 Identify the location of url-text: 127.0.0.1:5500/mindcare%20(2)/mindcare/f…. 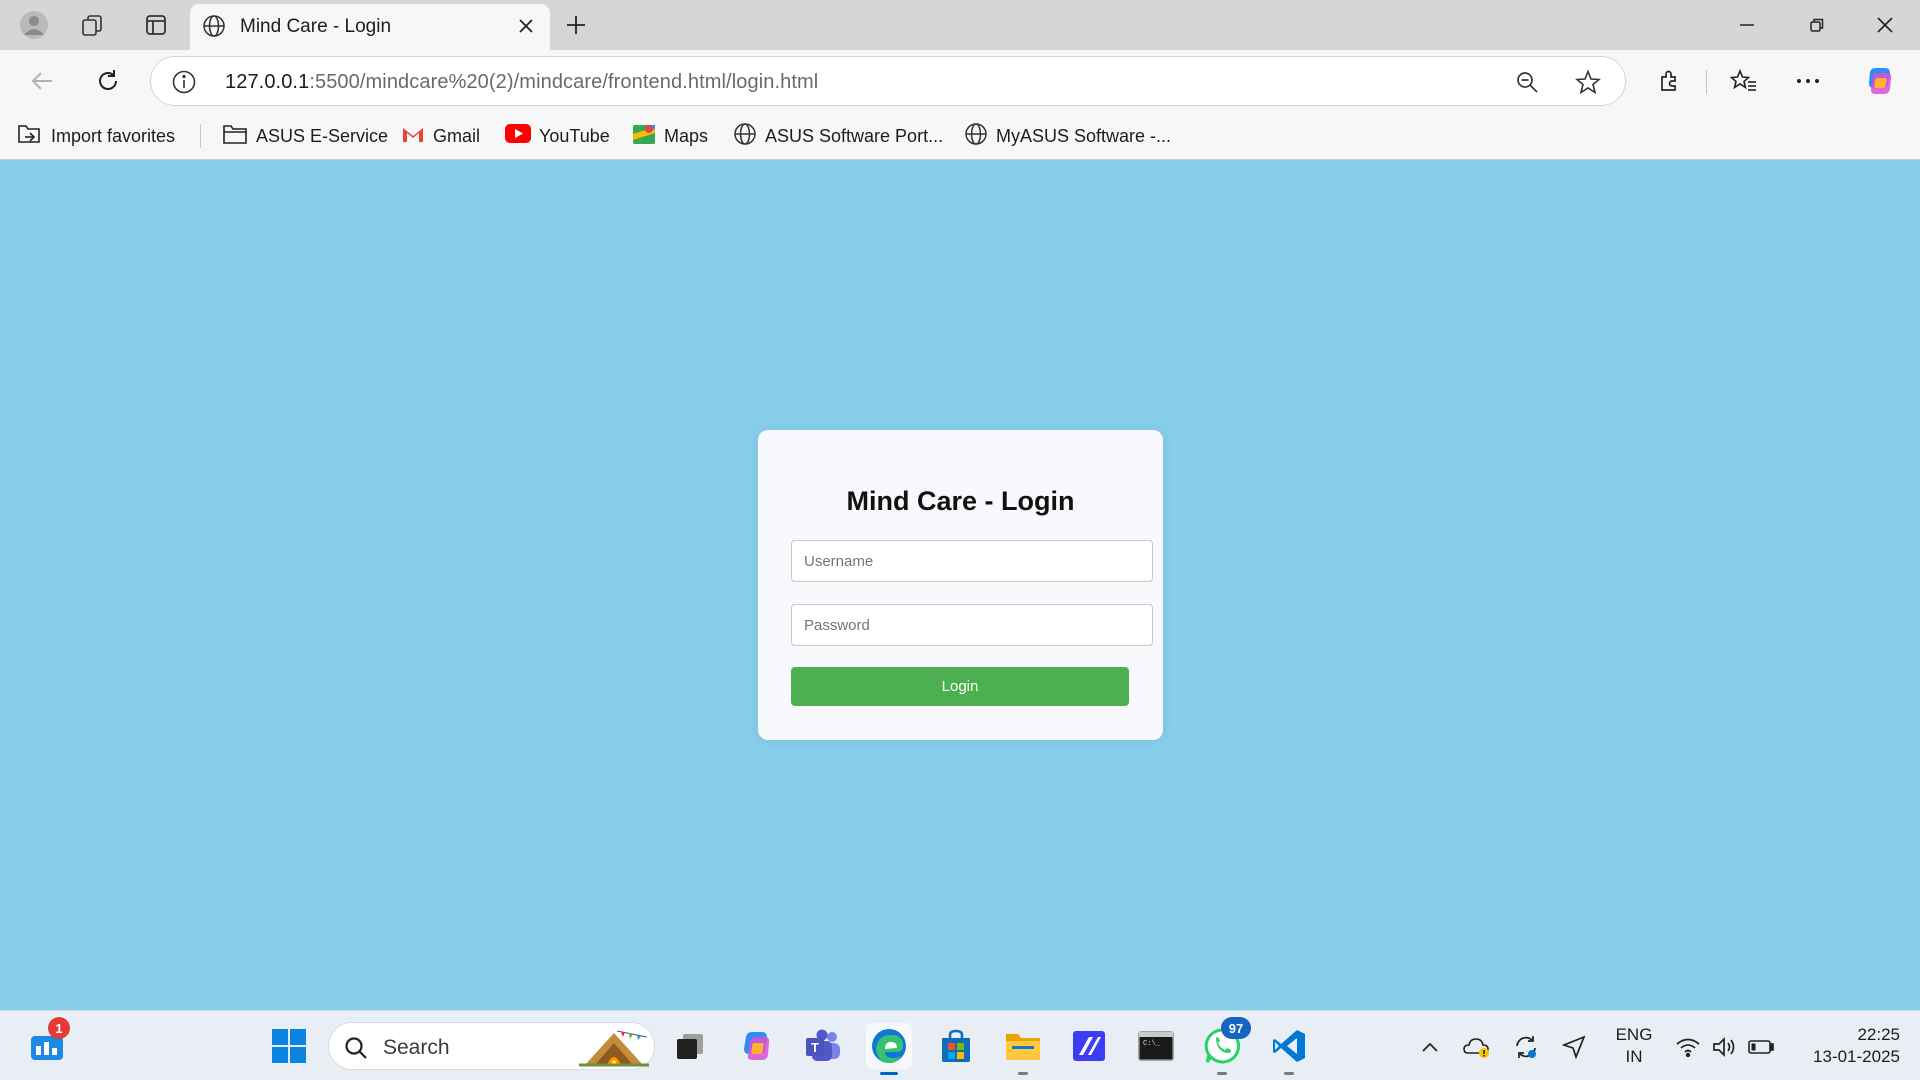
(521, 82).